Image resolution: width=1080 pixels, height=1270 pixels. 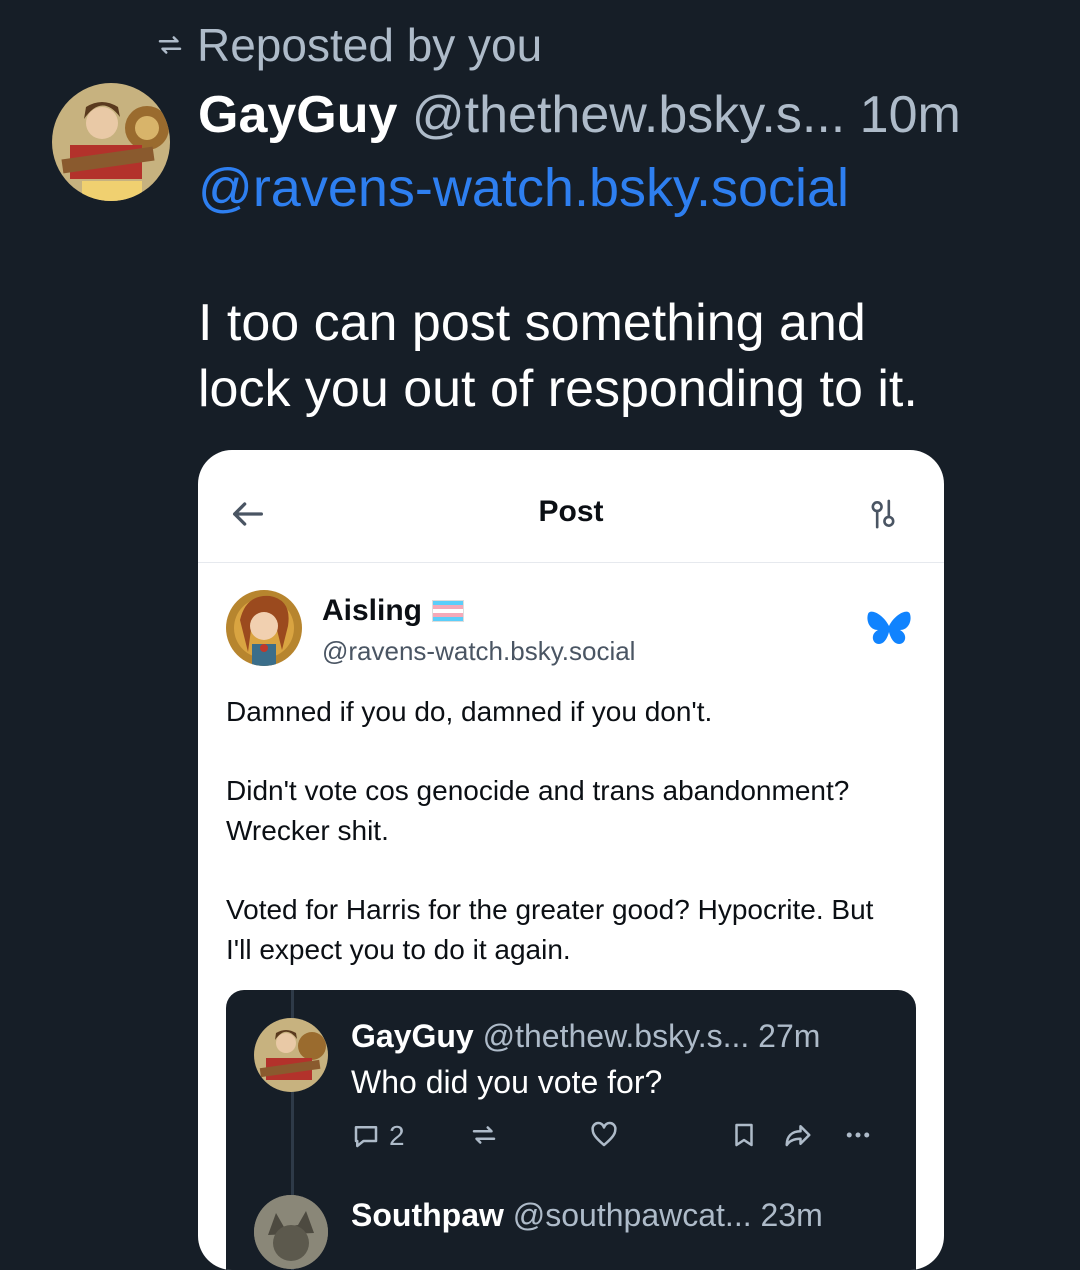 I want to click on reply-header: GayGuy @thethew.bsky.s... 27m, so click(x=585, y=1036).